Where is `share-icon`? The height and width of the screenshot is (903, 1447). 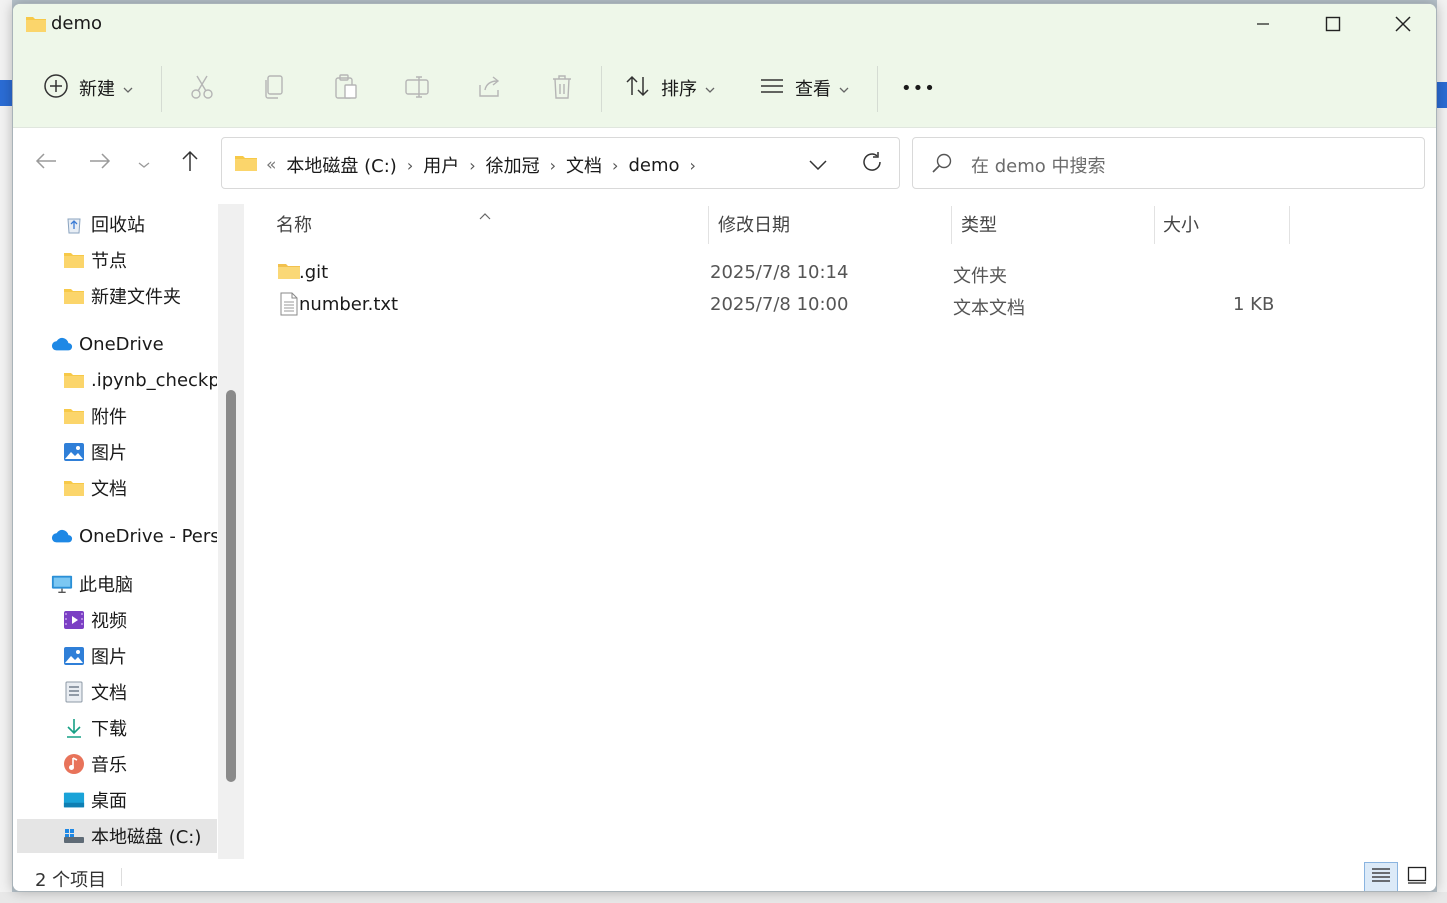
share-icon is located at coordinates (490, 89).